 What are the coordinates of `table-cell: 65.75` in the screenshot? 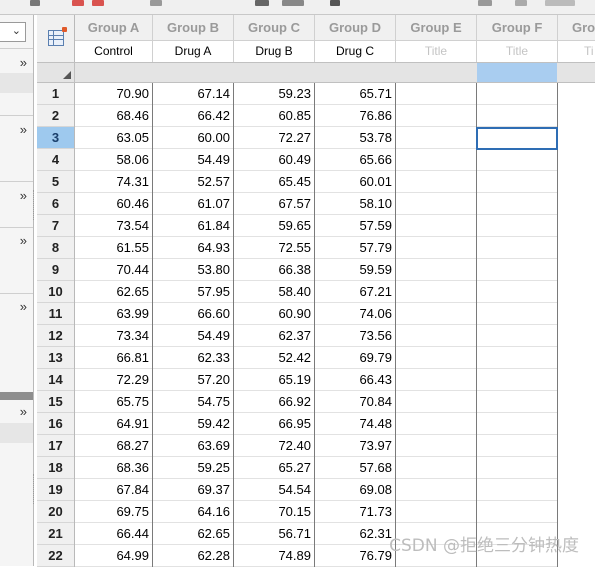 It's located at (113, 402).